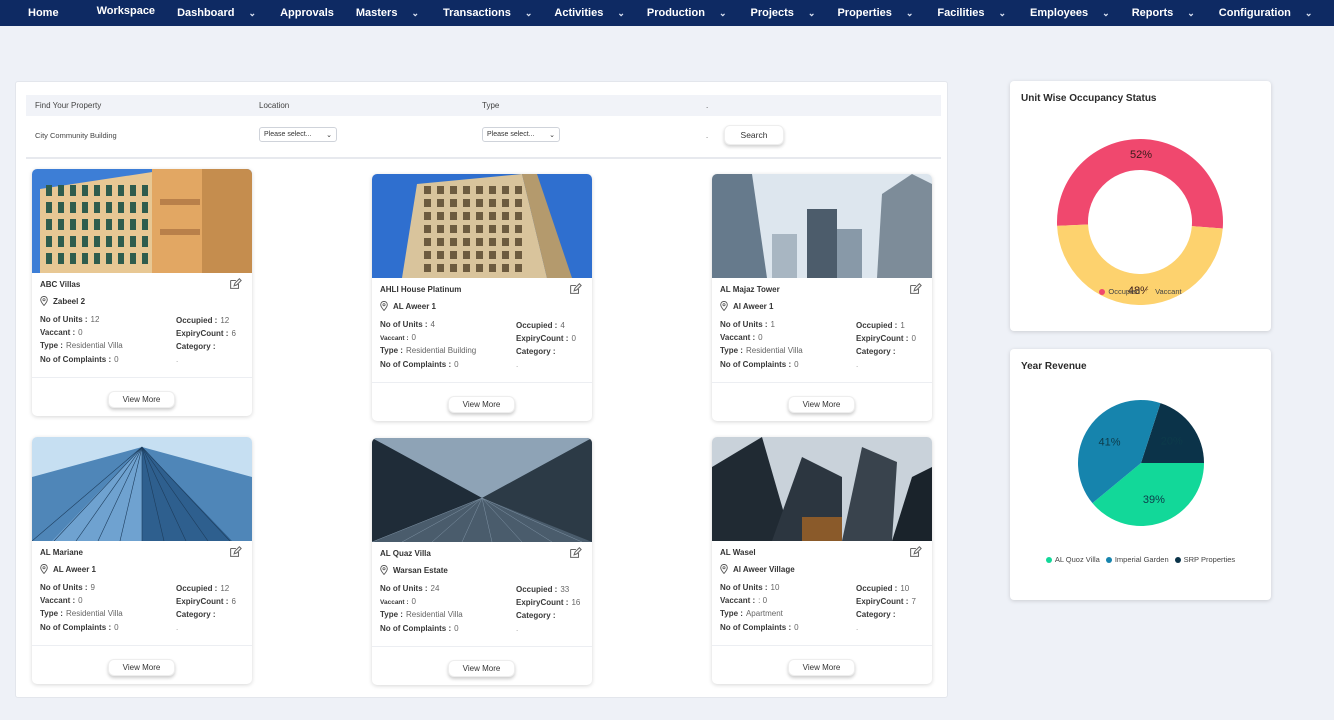 This screenshot has width=1334, height=720. Describe the element at coordinates (707, 105) in the screenshot. I see `placeholder-label: .` at that location.